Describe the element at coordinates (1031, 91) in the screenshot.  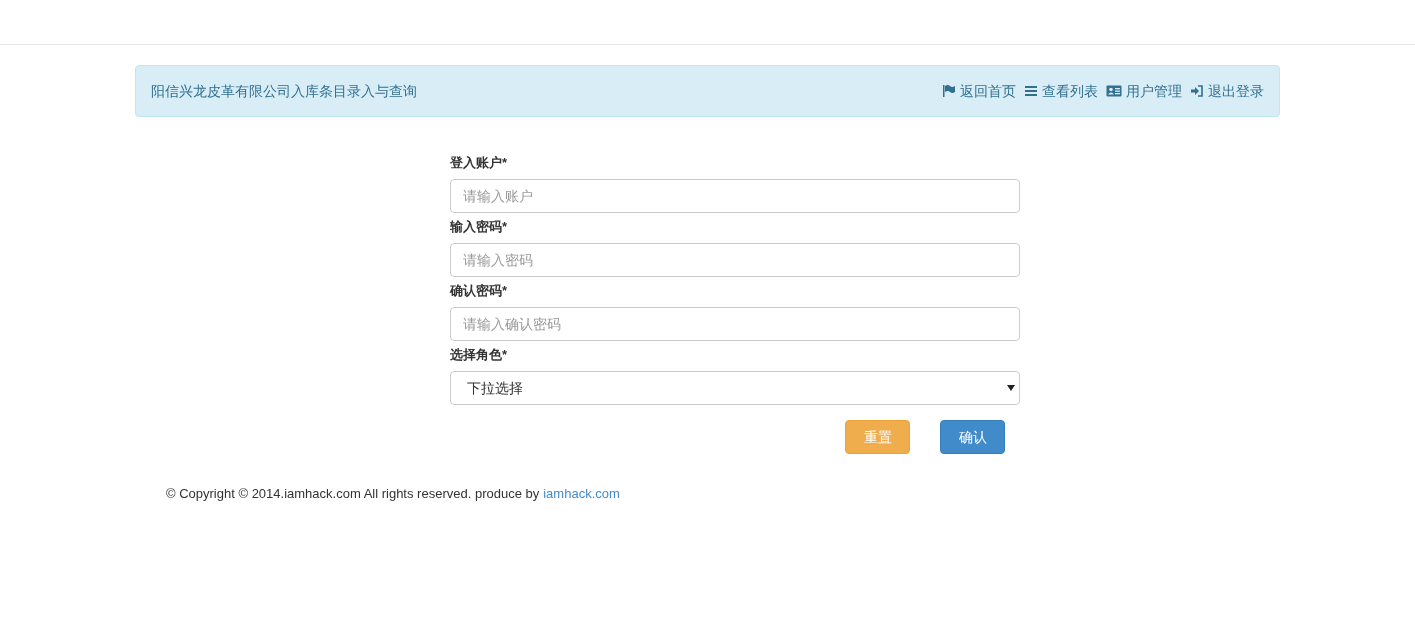
I see `list-icon` at that location.